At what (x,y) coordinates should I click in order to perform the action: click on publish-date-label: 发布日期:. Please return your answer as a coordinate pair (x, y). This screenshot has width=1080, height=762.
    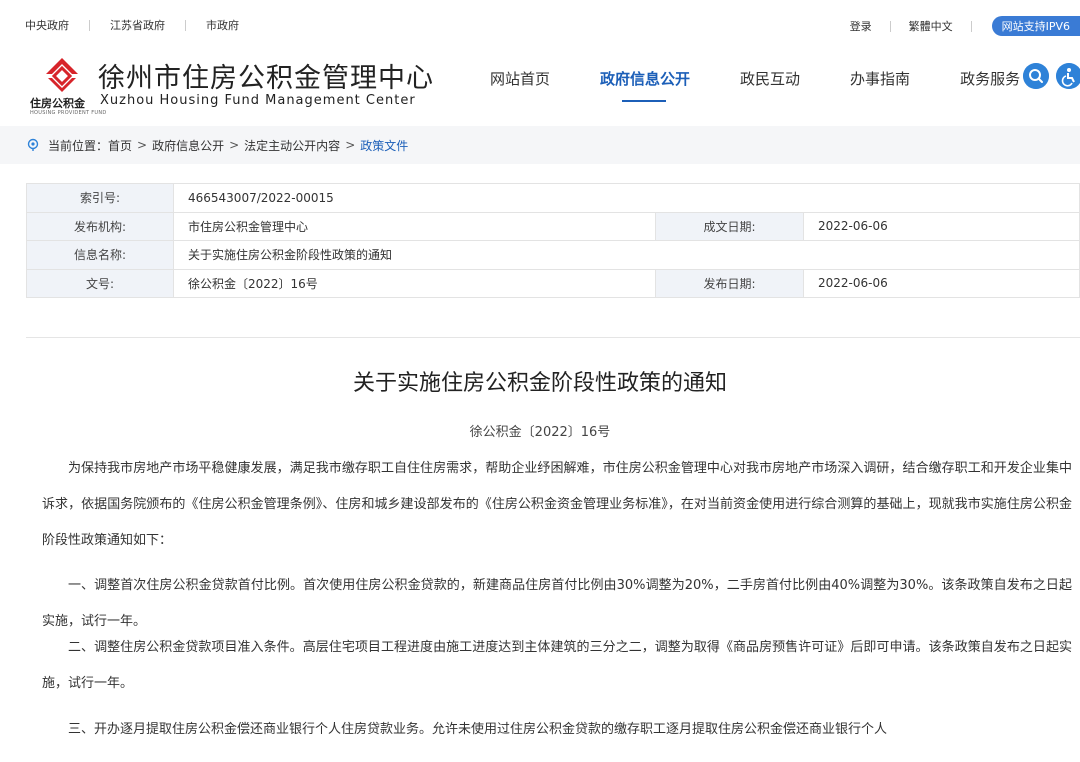
    Looking at the image, I should click on (729, 283).